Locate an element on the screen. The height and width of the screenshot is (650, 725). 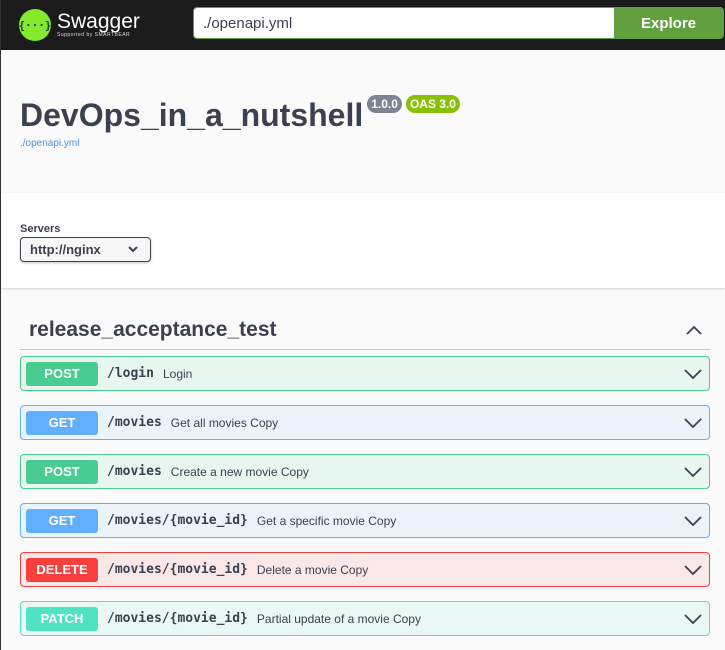
servers-section: Servers http://nginx is located at coordinates (363, 240).